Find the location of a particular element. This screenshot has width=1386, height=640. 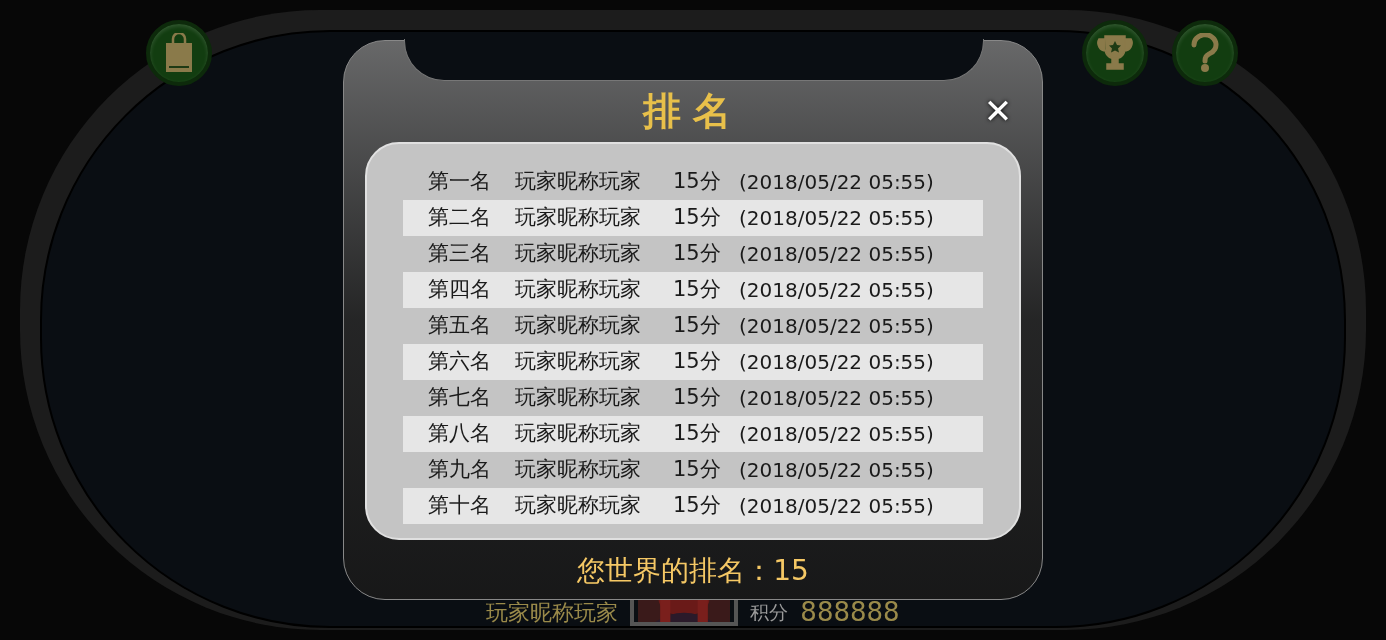

rank-label: 第一名 is located at coordinates (460, 182).